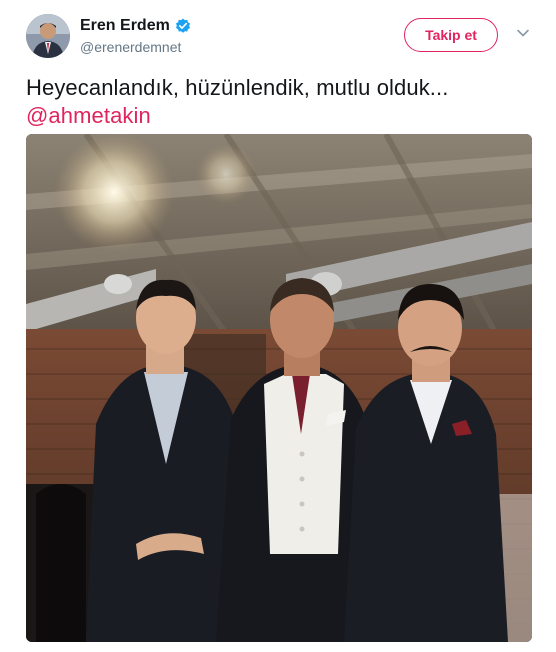  Describe the element at coordinates (279, 38) in the screenshot. I see `tweet-header: Eren Erdem @erenerdemnet Takip et` at that location.